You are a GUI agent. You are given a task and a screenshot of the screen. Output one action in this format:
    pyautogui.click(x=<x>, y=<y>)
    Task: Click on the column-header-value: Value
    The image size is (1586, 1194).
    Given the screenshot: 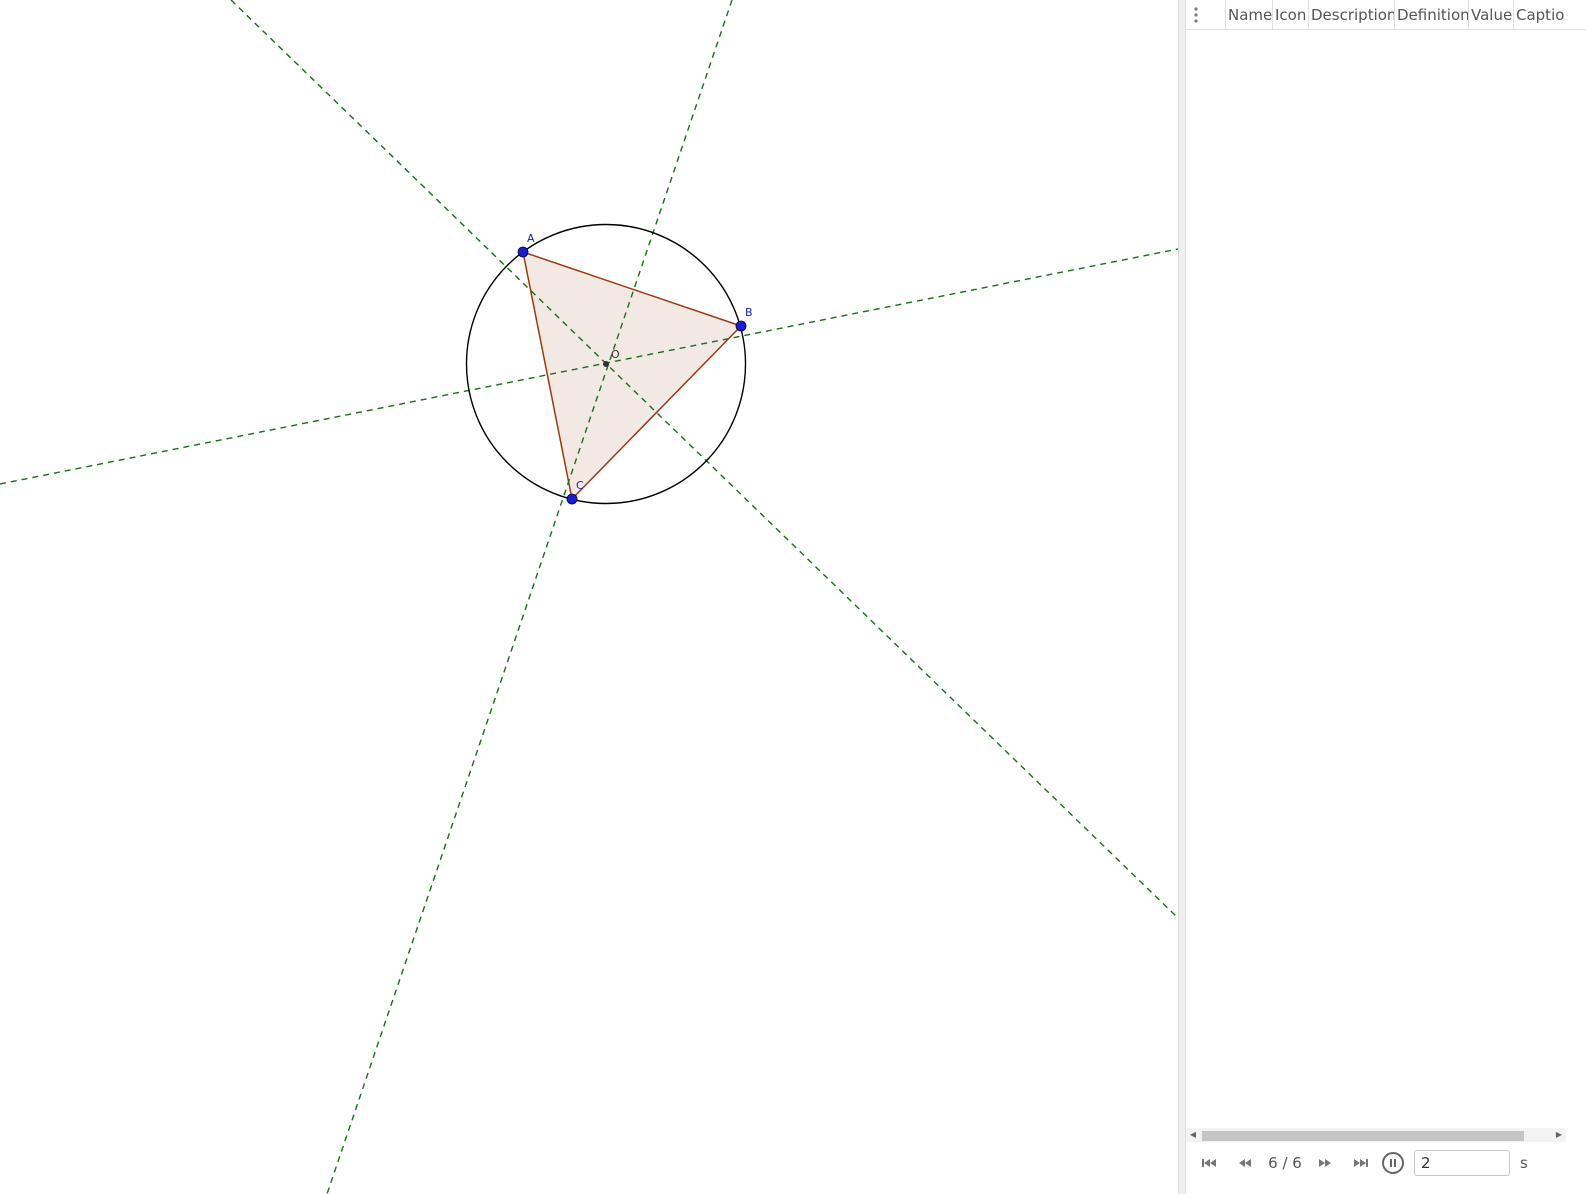 What is the action you would take?
    pyautogui.click(x=1491, y=14)
    